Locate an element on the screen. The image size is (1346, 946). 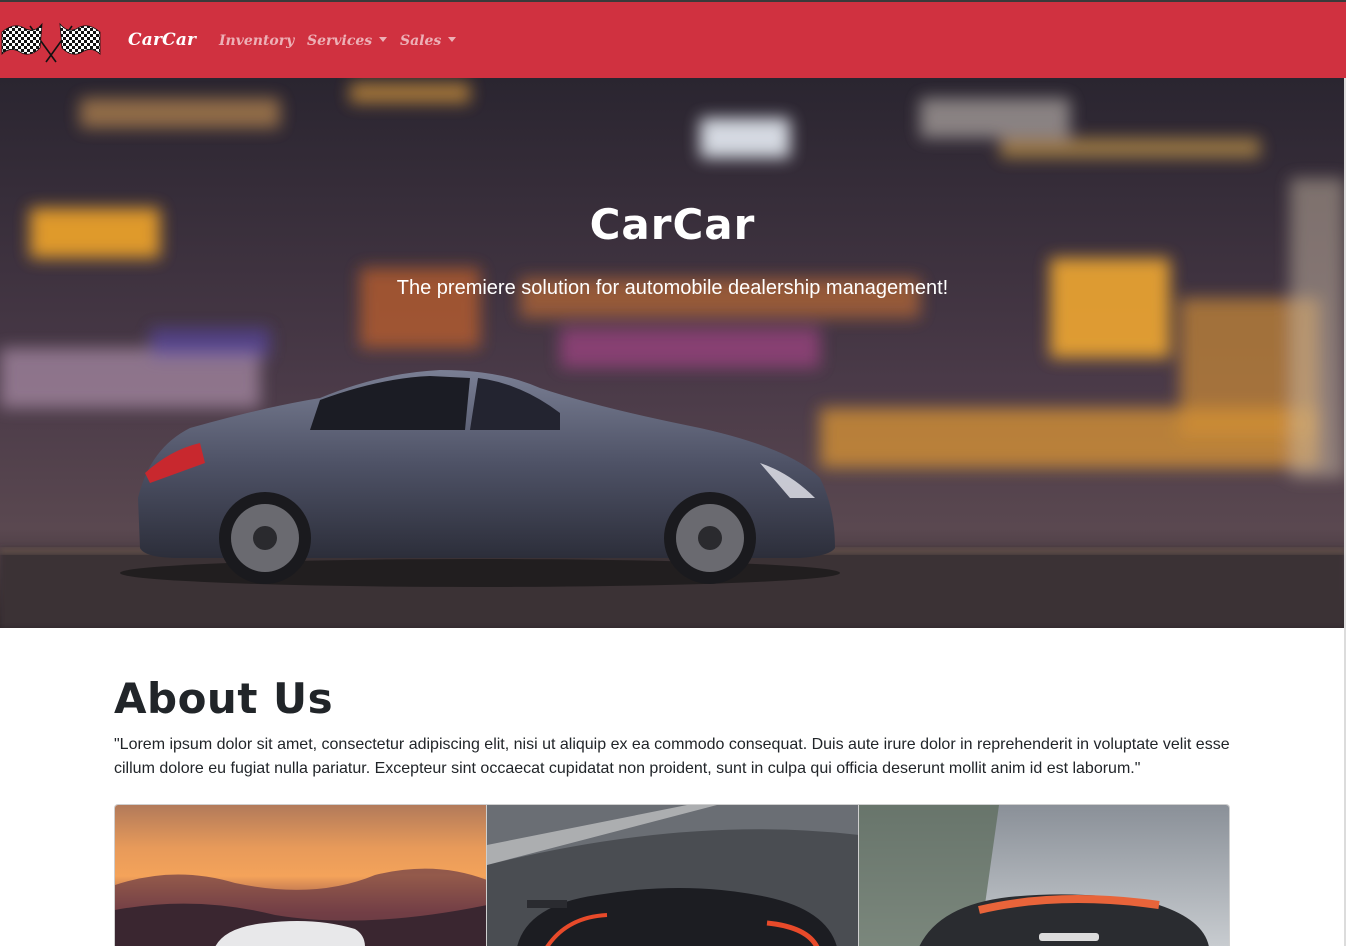
nav-sales-label: Sales is located at coordinates (421, 41).